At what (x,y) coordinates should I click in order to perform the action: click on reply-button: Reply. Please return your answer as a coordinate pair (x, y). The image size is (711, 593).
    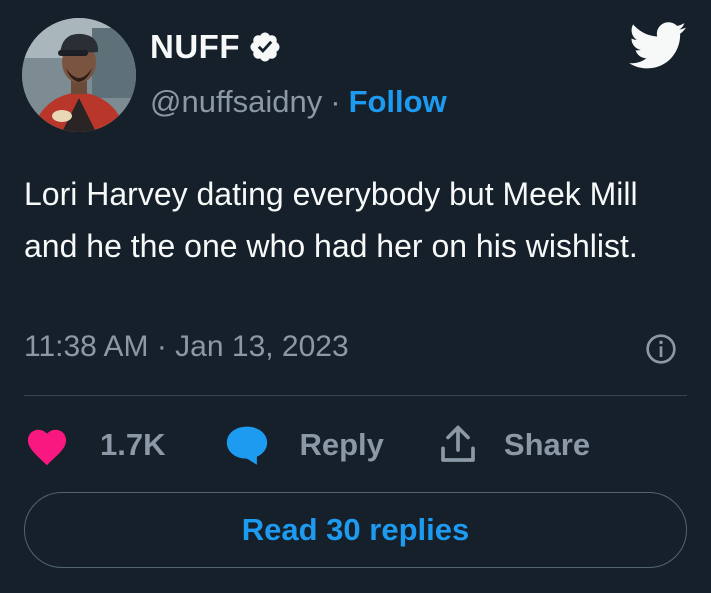
    Looking at the image, I should click on (303, 445).